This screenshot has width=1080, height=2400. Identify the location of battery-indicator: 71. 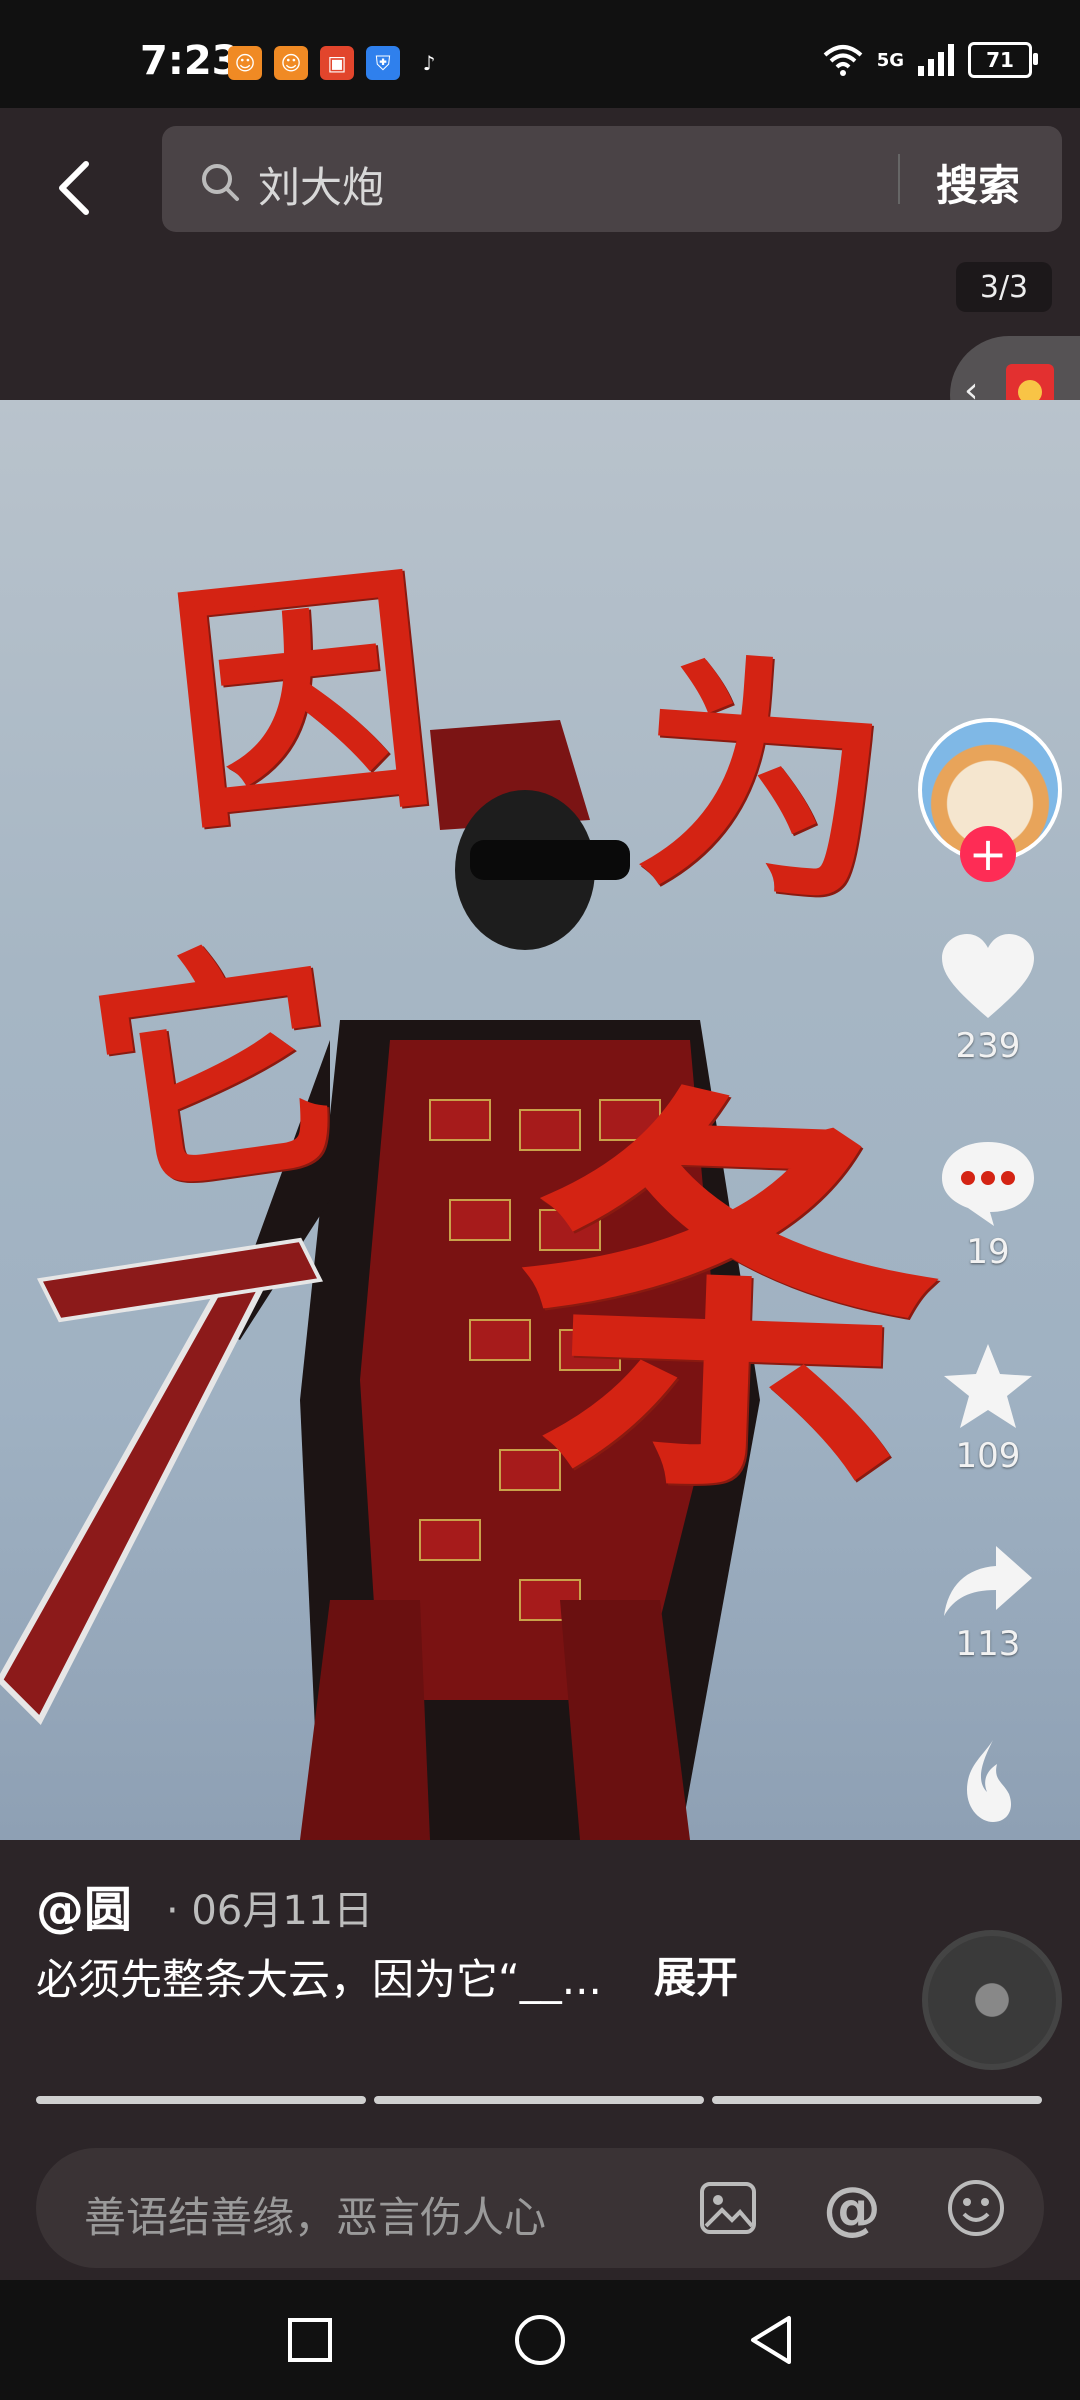
(1003, 60).